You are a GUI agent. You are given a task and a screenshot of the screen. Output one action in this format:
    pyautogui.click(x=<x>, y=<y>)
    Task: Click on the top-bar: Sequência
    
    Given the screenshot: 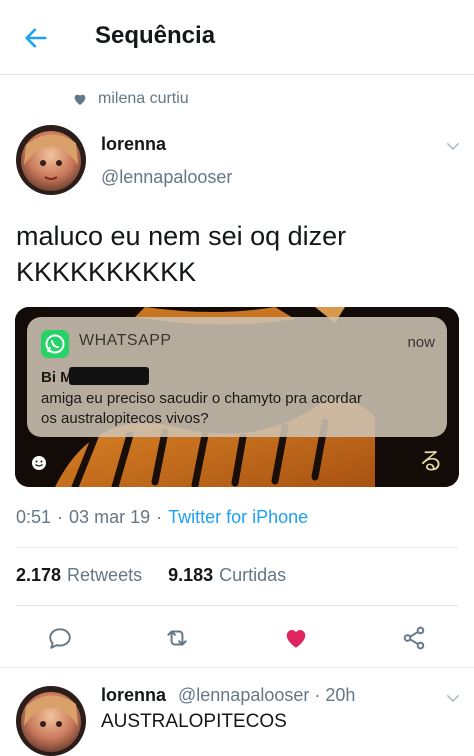 What is the action you would take?
    pyautogui.click(x=237, y=37)
    